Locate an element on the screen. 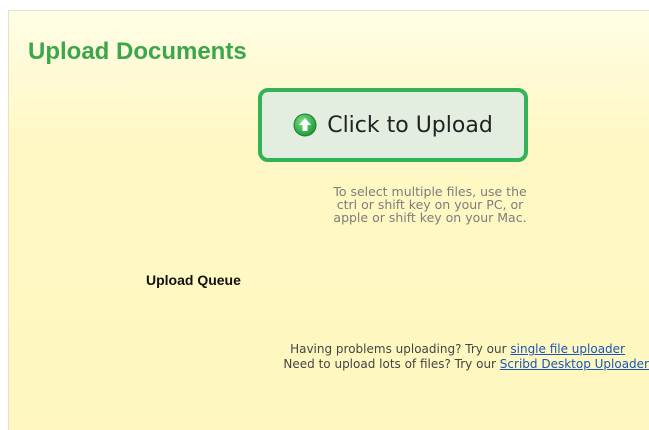 This screenshot has height=430, width=649. help-text: Need to upload lots of files? Try our is located at coordinates (391, 364).